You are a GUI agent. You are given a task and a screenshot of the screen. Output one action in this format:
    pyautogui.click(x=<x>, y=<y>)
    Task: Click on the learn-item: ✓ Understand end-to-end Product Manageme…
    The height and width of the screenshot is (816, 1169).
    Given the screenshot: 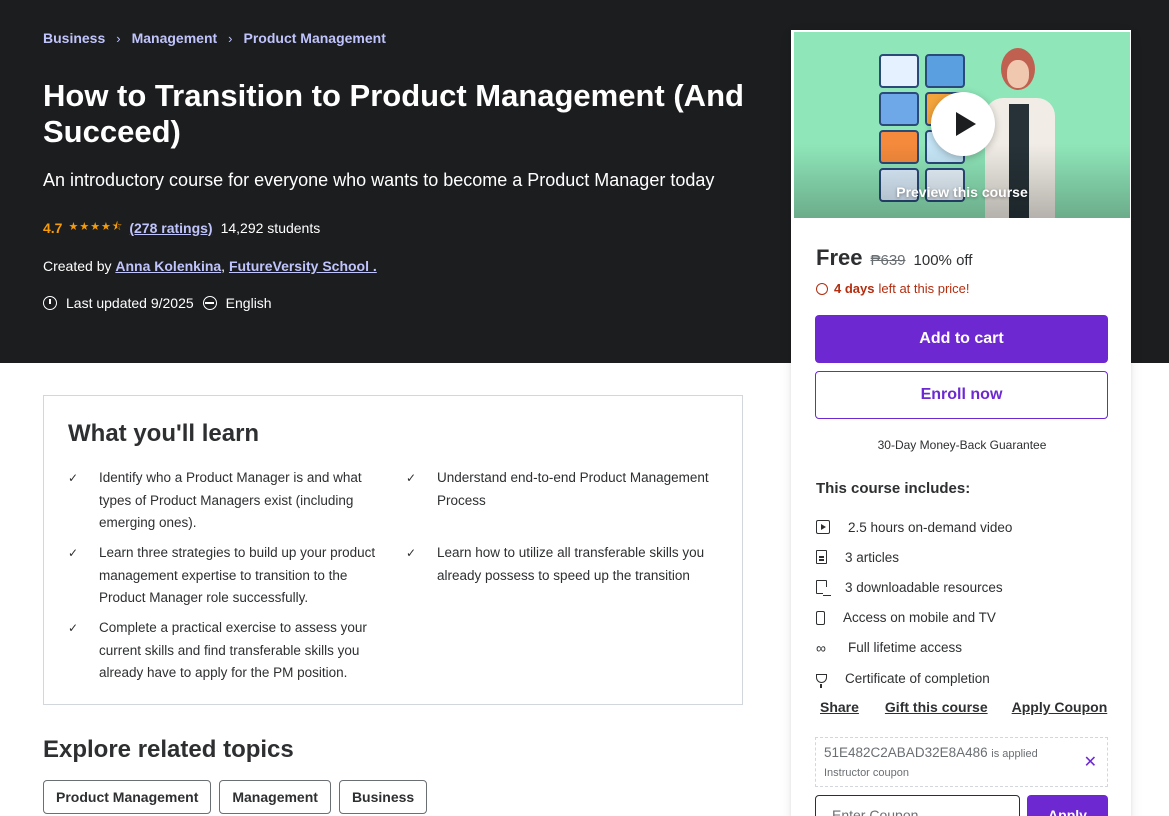 What is the action you would take?
    pyautogui.click(x=566, y=489)
    